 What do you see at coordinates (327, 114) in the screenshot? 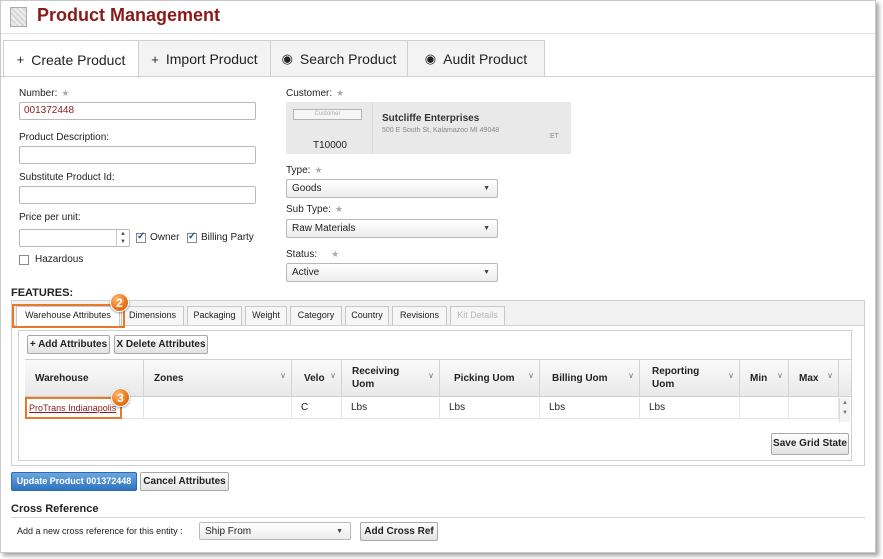
I see `customer-search-input: Customer` at bounding box center [327, 114].